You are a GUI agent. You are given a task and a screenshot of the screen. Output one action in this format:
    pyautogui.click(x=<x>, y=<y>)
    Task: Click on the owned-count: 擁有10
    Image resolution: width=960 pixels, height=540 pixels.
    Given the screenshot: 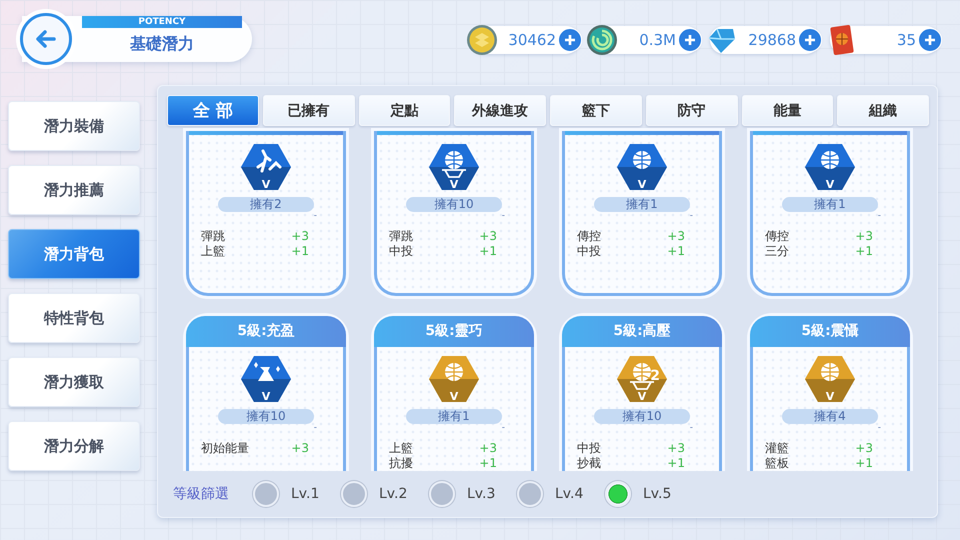 What is the action you would take?
    pyautogui.click(x=266, y=416)
    